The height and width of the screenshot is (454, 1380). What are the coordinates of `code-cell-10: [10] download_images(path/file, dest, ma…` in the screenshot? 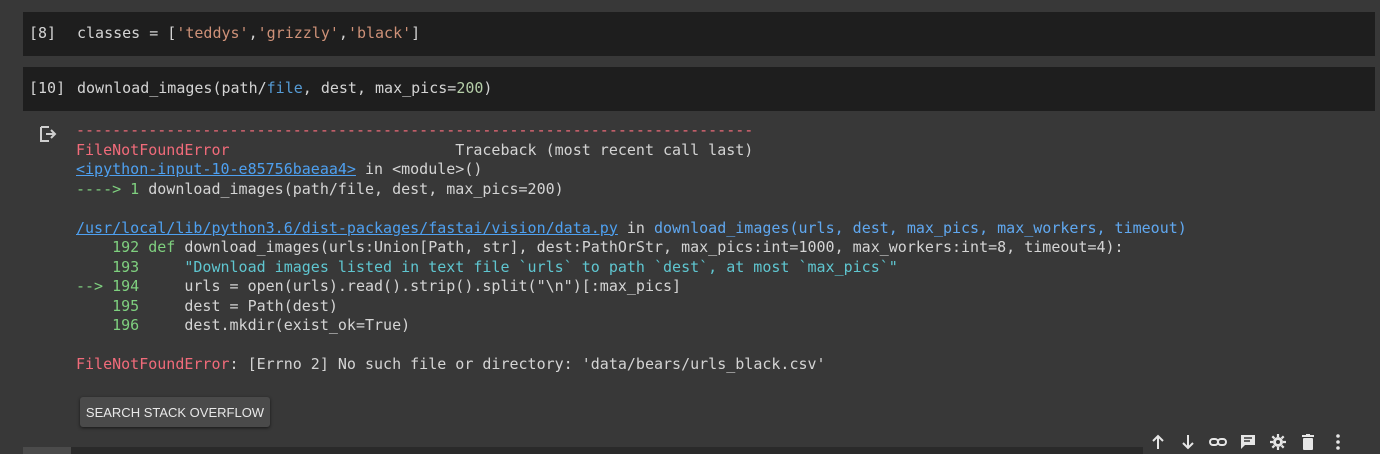 It's located at (699, 89).